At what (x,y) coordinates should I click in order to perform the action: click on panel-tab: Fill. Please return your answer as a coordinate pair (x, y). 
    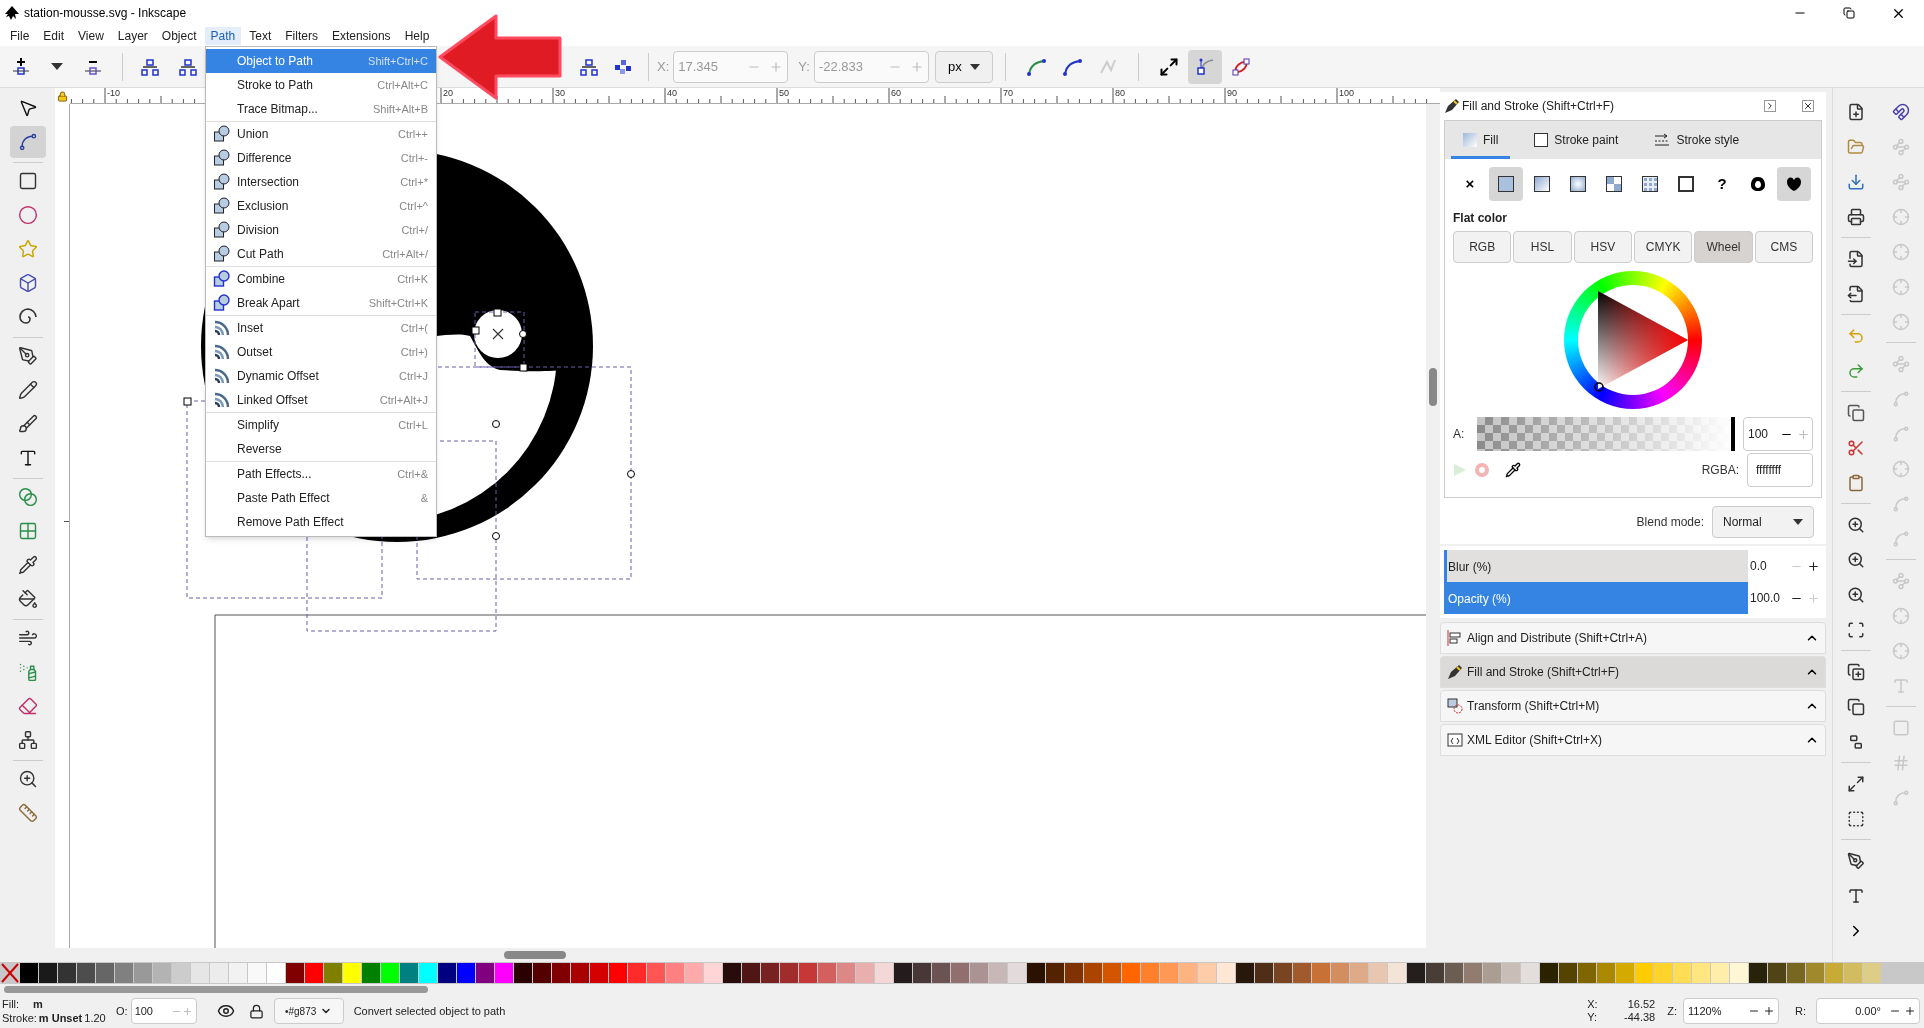
    Looking at the image, I should click on (1481, 141).